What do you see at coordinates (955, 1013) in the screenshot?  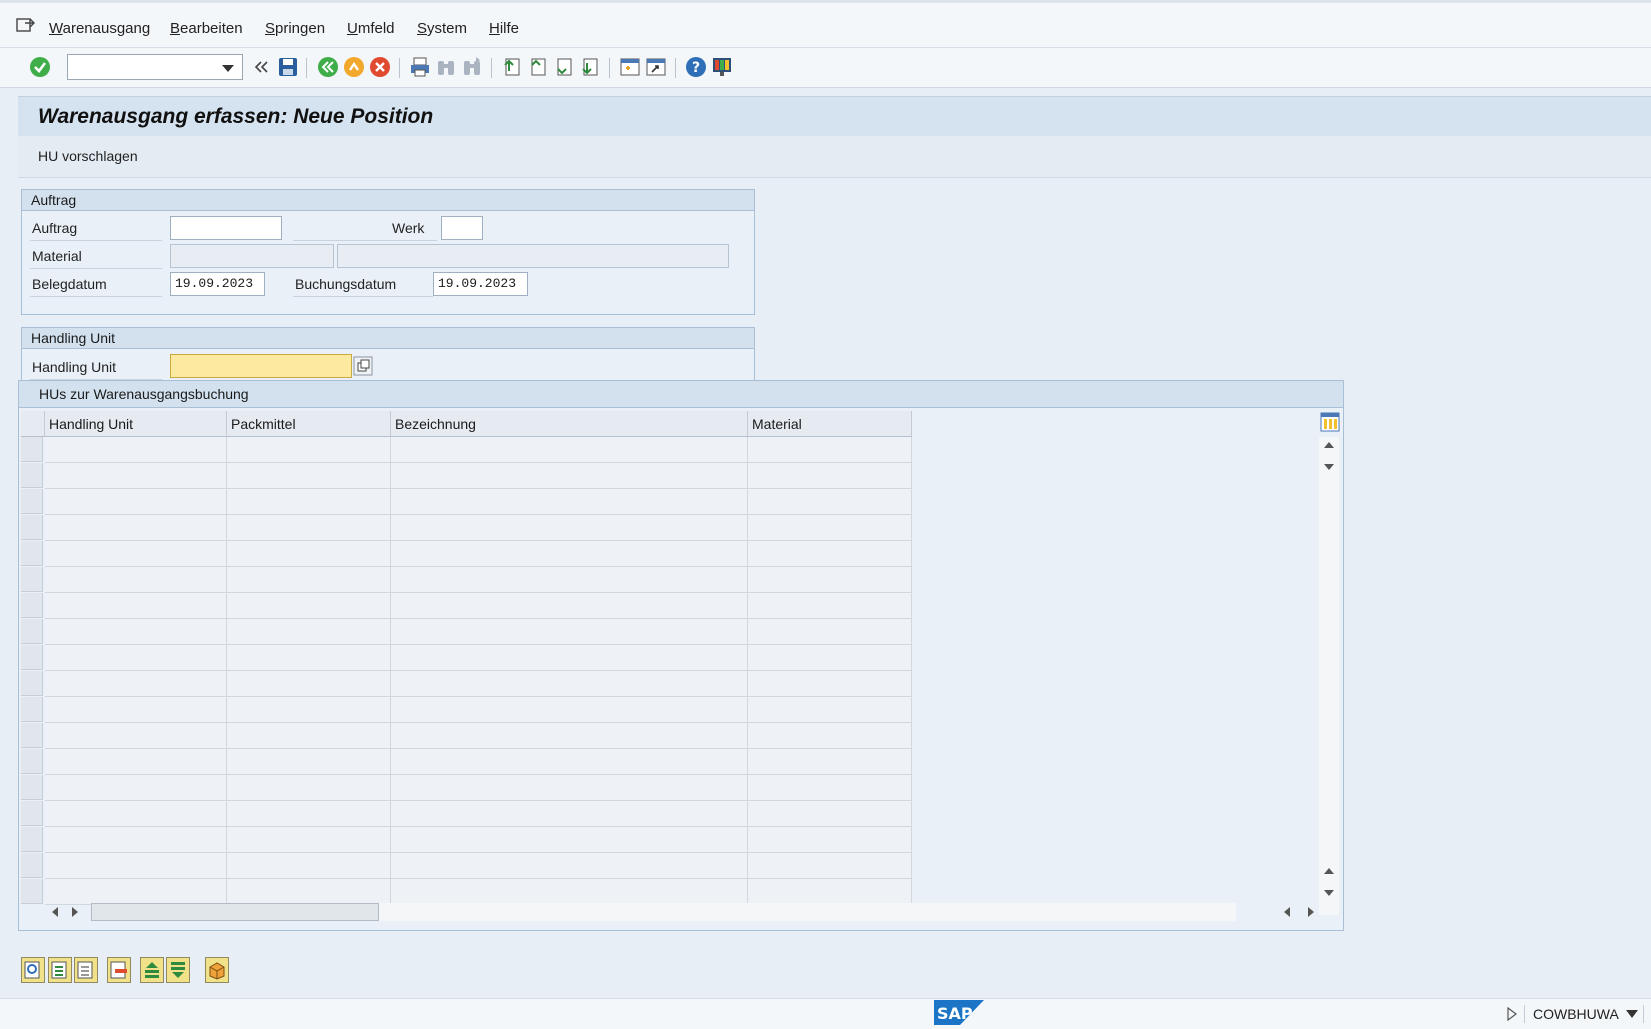 I see `sap-logo-text: SAP` at bounding box center [955, 1013].